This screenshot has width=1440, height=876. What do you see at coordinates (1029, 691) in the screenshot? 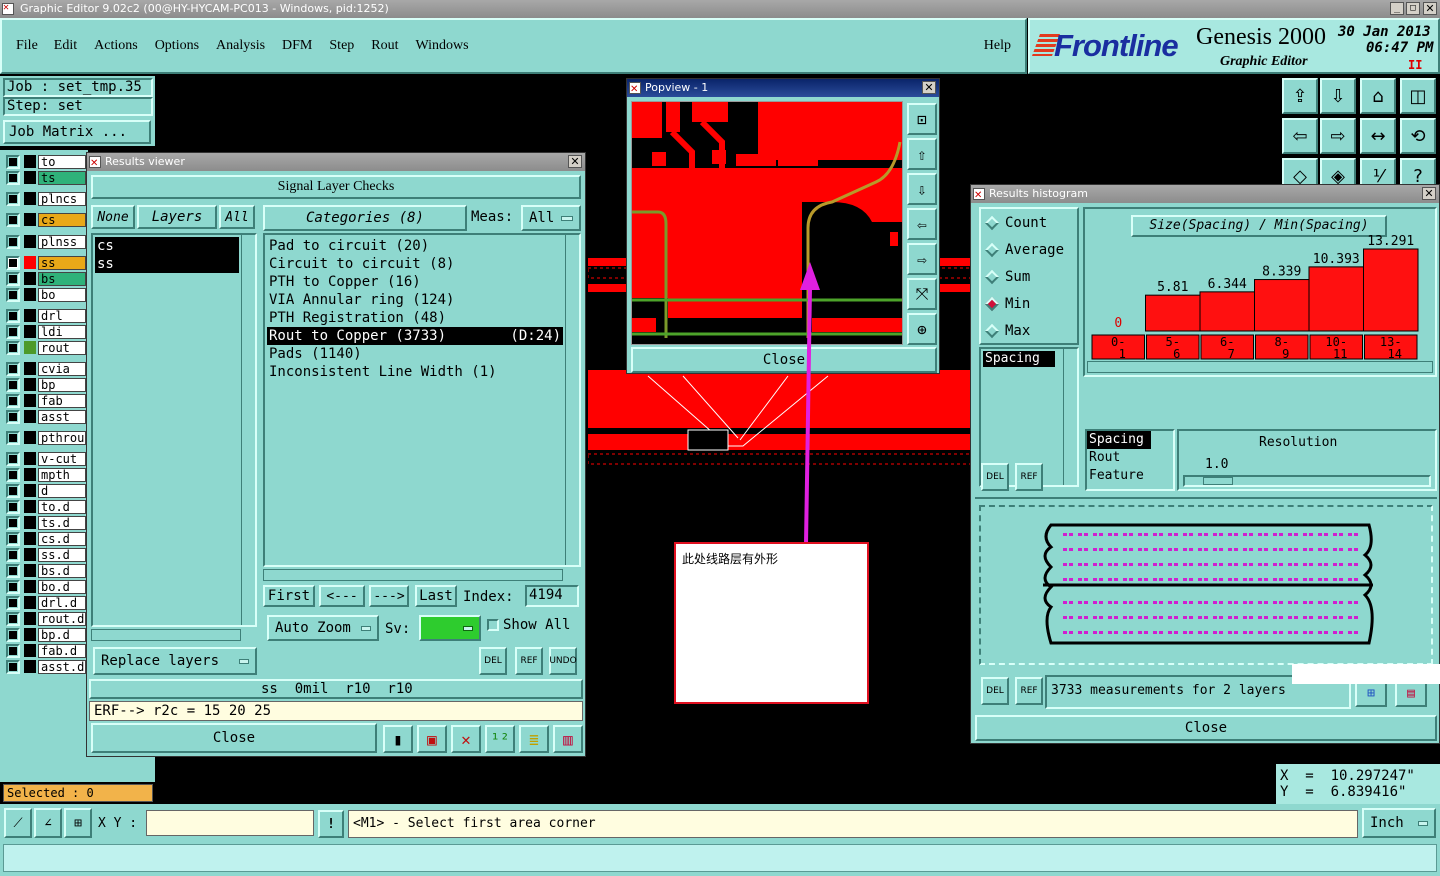
I see `histogram-ref-button-2: REF` at bounding box center [1029, 691].